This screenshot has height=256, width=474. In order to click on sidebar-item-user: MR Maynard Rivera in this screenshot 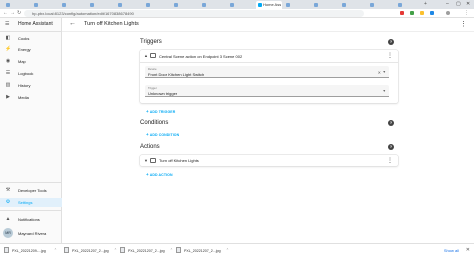, I will do `click(31, 233)`.